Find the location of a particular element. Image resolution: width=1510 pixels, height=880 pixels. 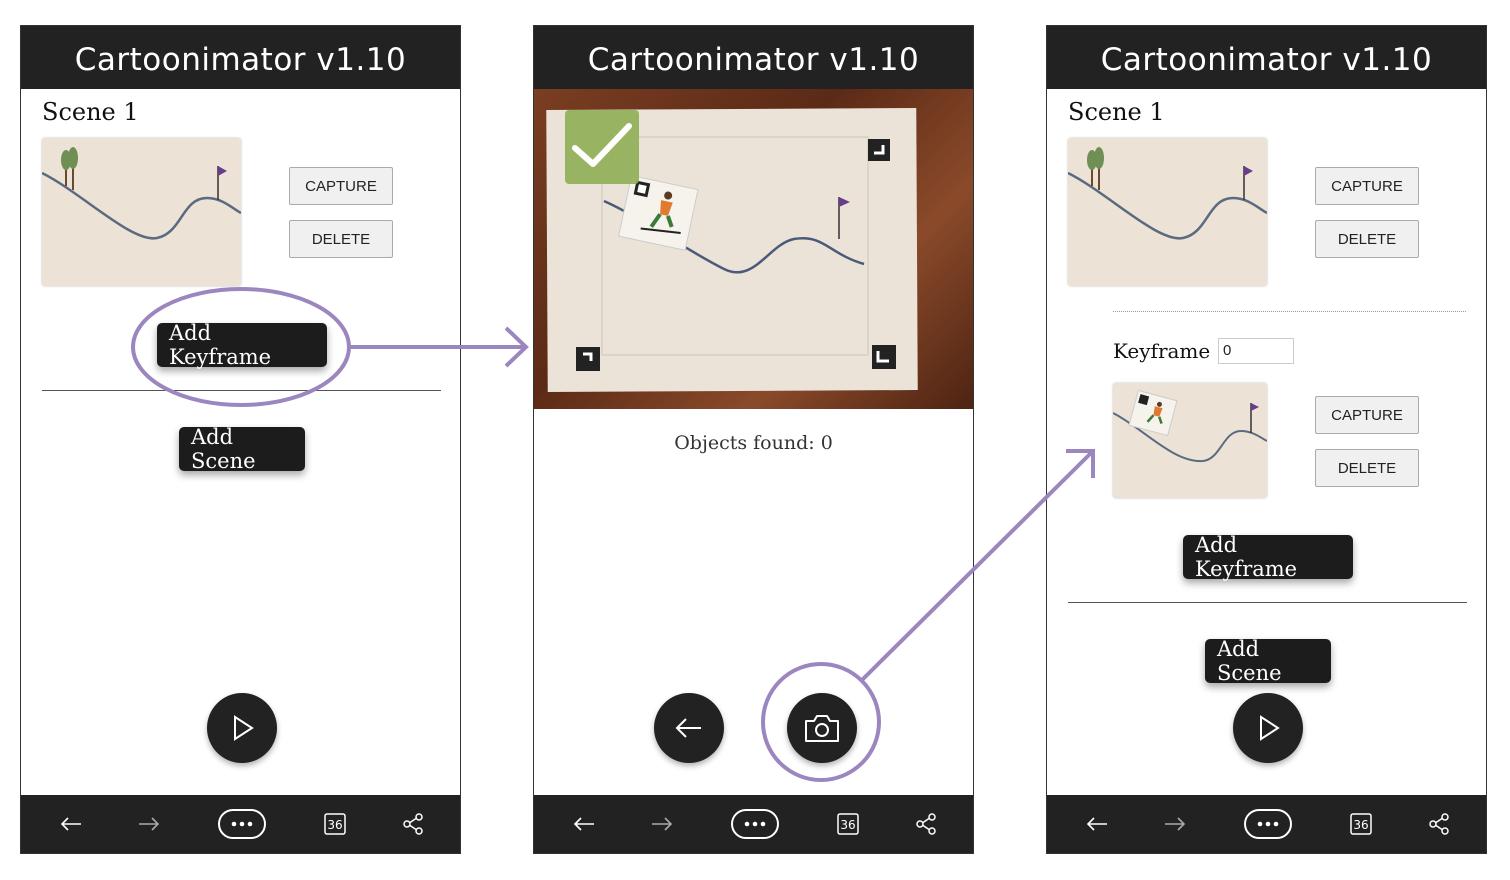

keyframe-delete-button: DELETE is located at coordinates (1367, 468).